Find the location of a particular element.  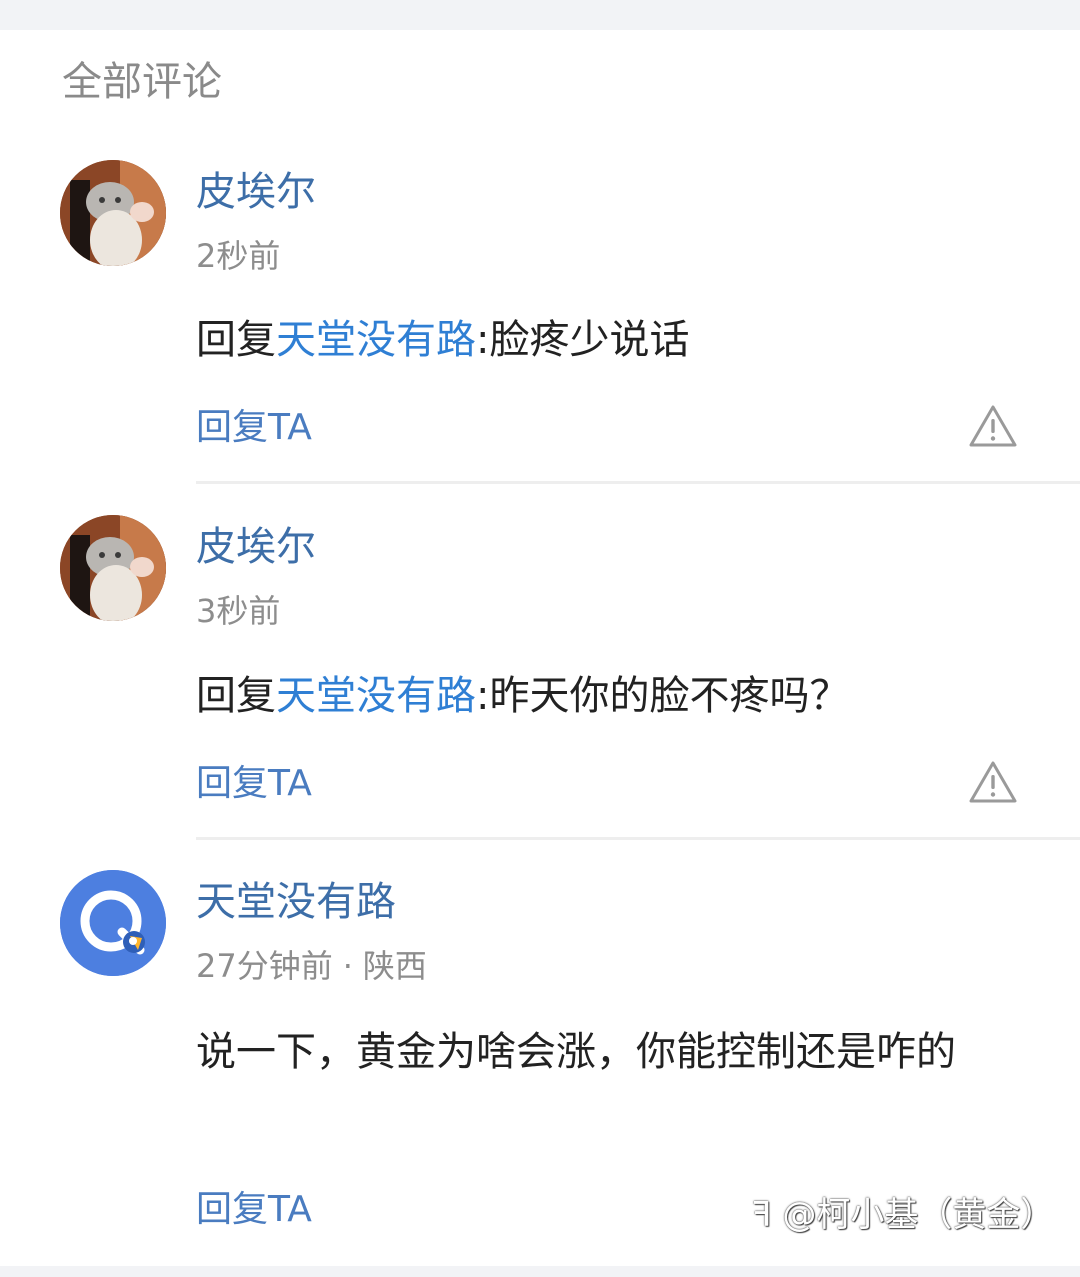

comment-content: 说一下，黄金为啥会涨，你能控制还是咋的 is located at coordinates (606, 1052).